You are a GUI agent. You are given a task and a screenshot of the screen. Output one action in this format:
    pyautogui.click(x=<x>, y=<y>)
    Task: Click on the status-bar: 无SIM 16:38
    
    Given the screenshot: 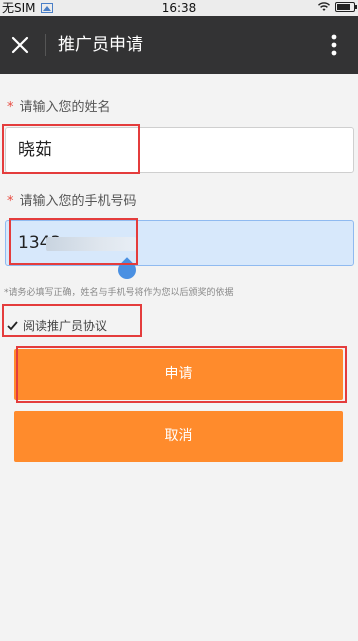 What is the action you would take?
    pyautogui.click(x=179, y=8)
    